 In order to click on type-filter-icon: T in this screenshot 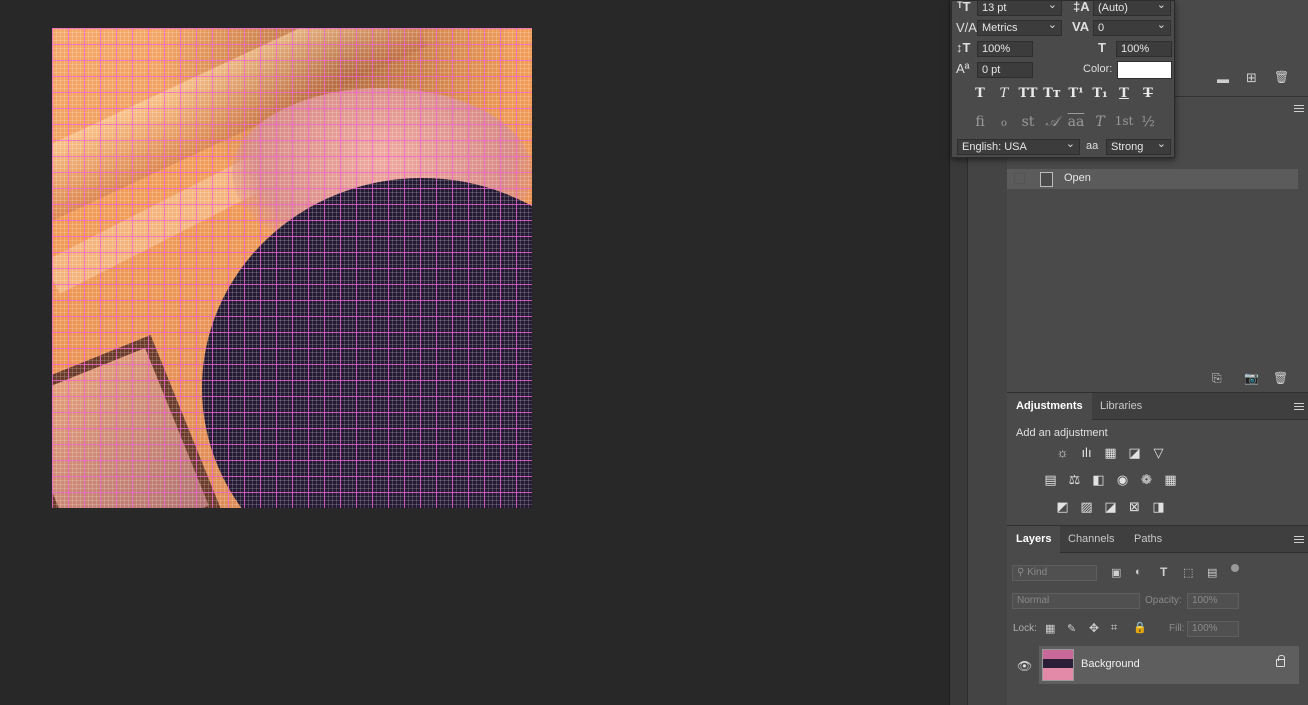, I will do `click(1163, 572)`.